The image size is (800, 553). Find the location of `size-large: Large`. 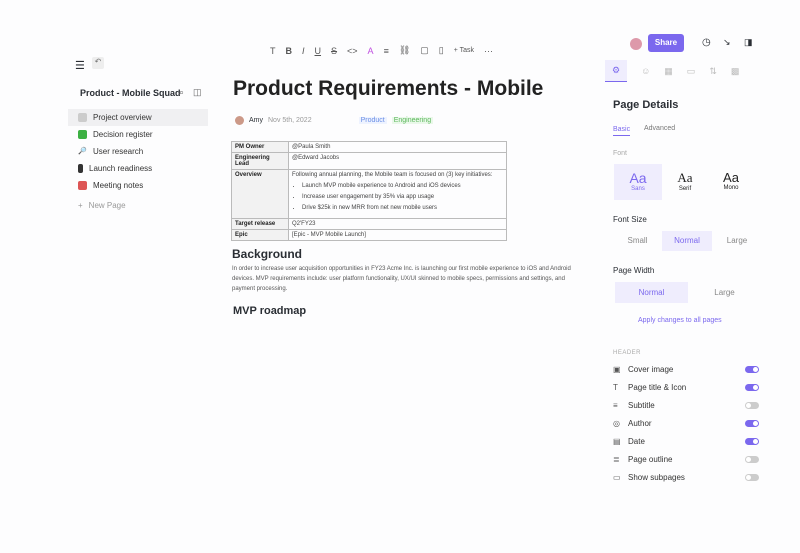

size-large: Large is located at coordinates (737, 241).